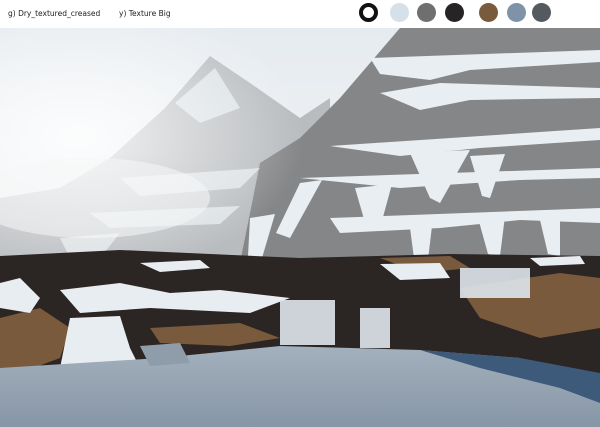 The image size is (600, 427). Describe the element at coordinates (541, 12) in the screenshot. I see `swatch-storm-grey` at that location.